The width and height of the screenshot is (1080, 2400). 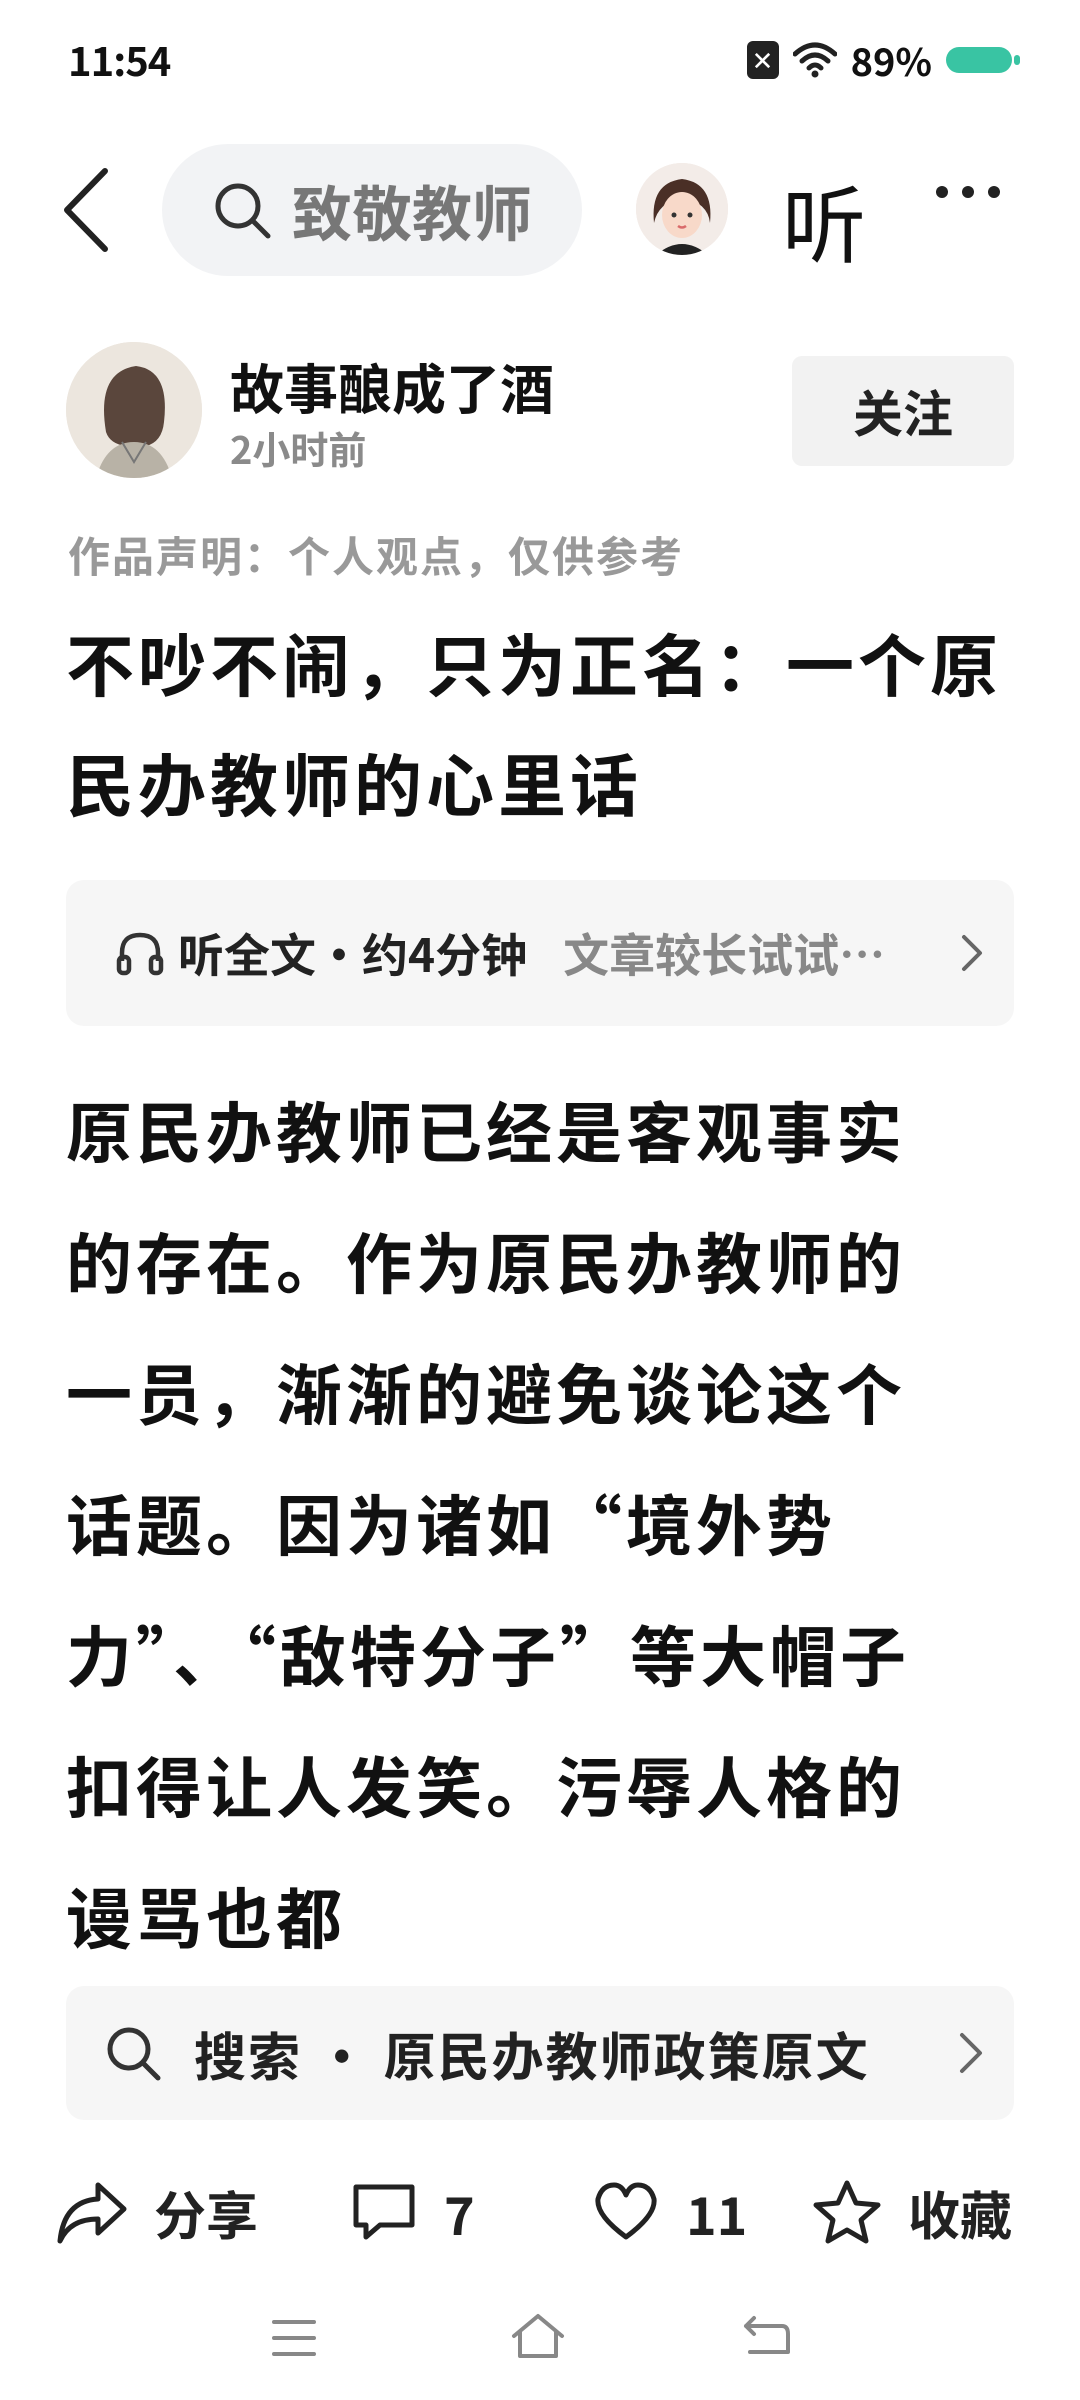 What do you see at coordinates (626, 2211) in the screenshot?
I see `heart-icon` at bounding box center [626, 2211].